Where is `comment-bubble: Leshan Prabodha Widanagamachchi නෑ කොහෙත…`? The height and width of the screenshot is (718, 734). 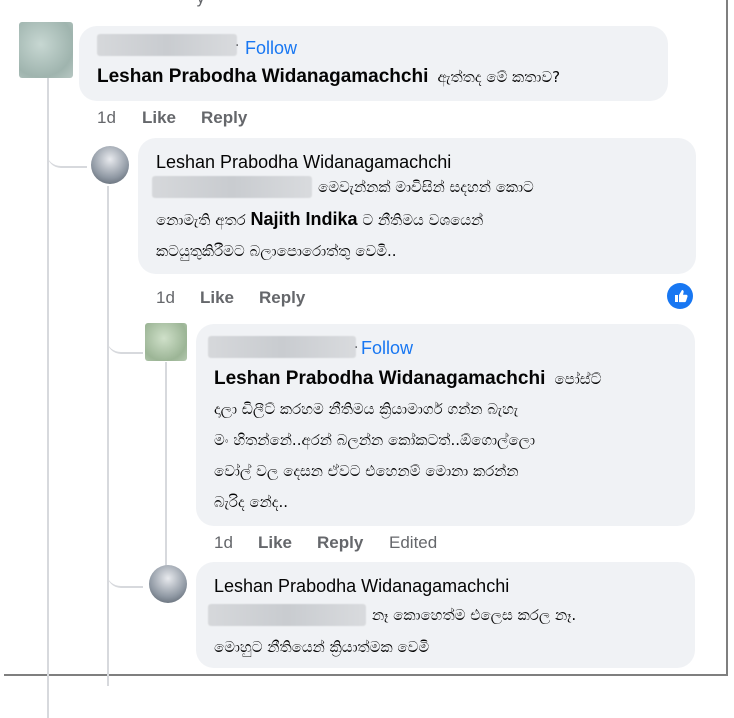 comment-bubble: Leshan Prabodha Widanagamachchi නෑ කොහෙත… is located at coordinates (445, 615).